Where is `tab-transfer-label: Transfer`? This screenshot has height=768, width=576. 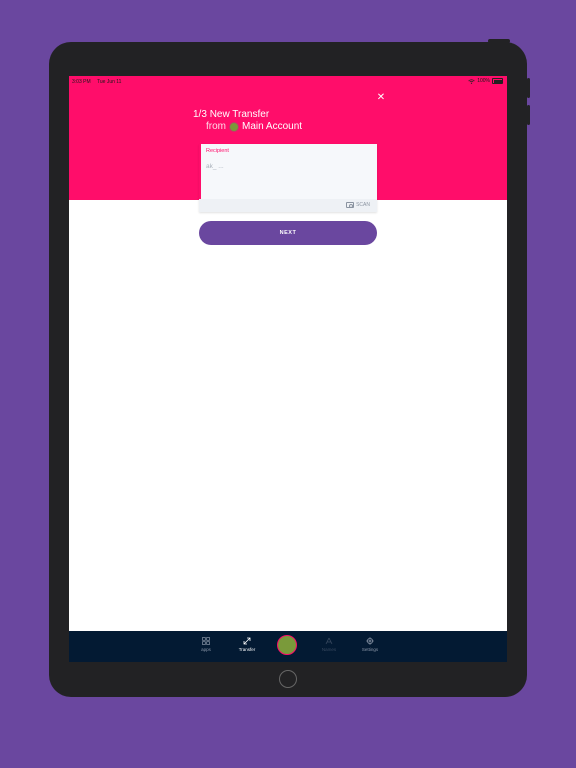 tab-transfer-label: Transfer is located at coordinates (247, 649).